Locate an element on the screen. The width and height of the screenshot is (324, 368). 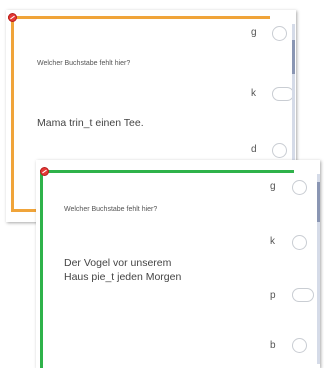
option-radio-d is located at coordinates (279, 150).